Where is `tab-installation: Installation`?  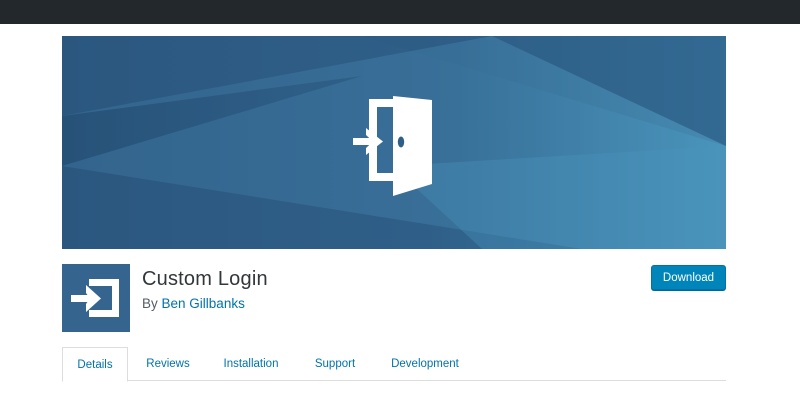 tab-installation: Installation is located at coordinates (251, 364).